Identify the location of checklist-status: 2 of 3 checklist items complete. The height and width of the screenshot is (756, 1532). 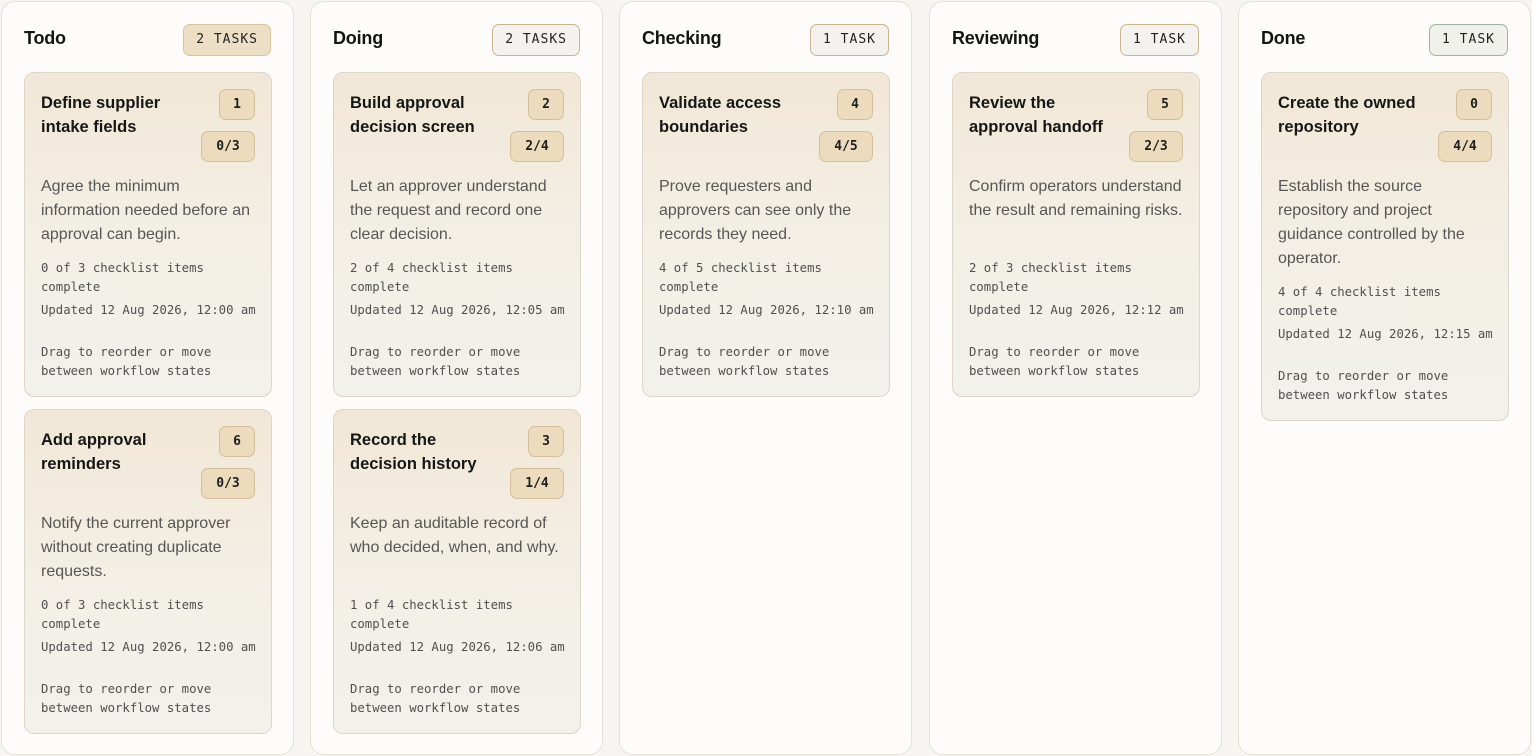
(1050, 277).